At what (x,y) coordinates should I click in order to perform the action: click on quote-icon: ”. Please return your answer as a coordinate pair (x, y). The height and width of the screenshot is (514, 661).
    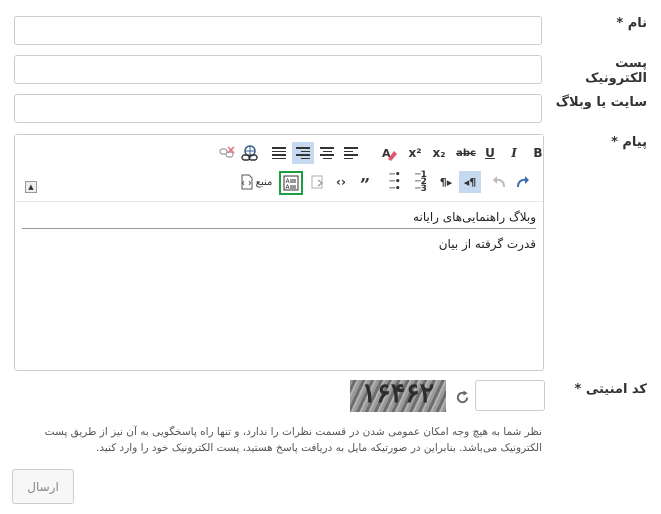
    Looking at the image, I should click on (365, 185).